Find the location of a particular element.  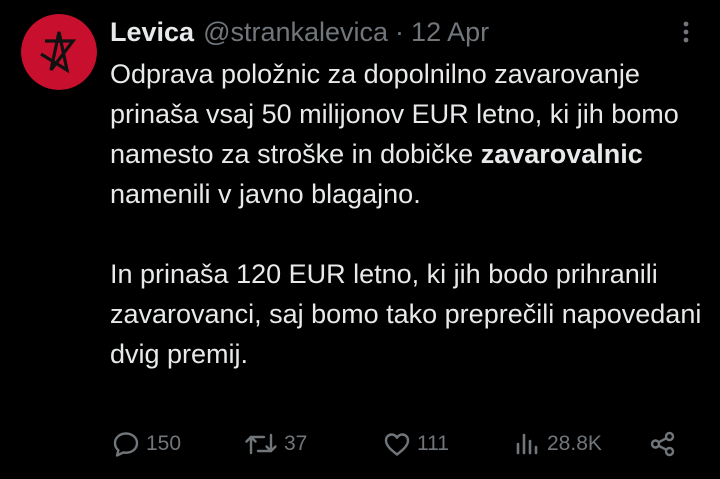

more-vertical-icon is located at coordinates (686, 32).